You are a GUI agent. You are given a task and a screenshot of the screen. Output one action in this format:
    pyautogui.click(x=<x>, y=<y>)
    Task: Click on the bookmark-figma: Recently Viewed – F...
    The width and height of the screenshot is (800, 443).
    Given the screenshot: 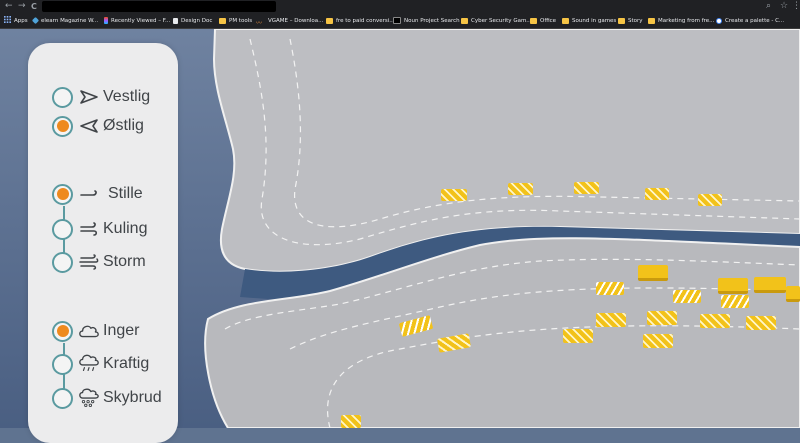 What is the action you would take?
    pyautogui.click(x=137, y=20)
    